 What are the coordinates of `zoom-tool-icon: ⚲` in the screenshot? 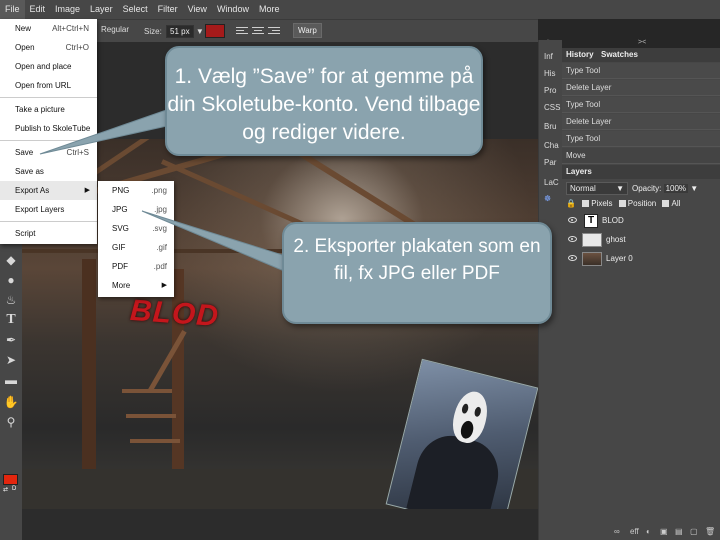 It's located at (11, 422).